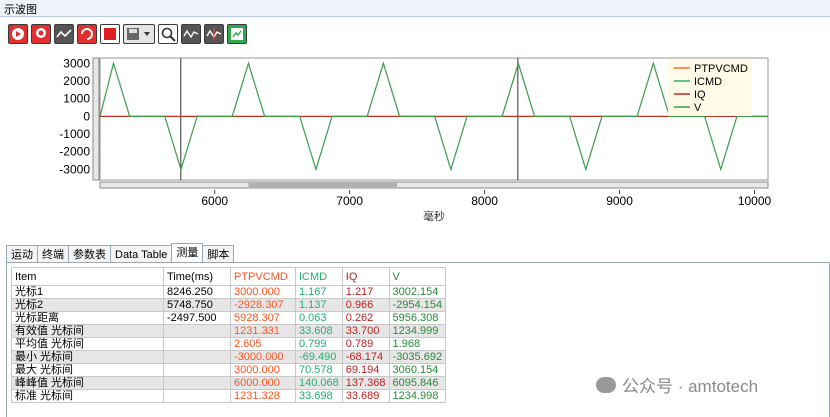 Image resolution: width=830 pixels, height=417 pixels. I want to click on stop-button, so click(110, 34).